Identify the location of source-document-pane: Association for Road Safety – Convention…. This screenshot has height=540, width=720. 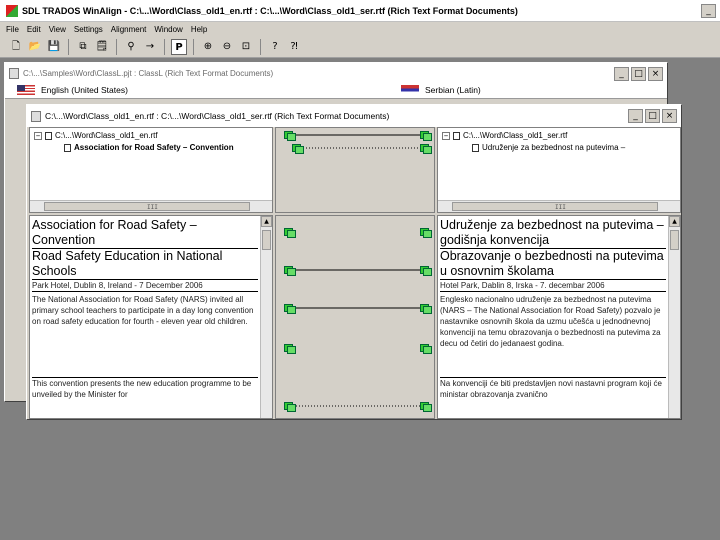
(151, 317).